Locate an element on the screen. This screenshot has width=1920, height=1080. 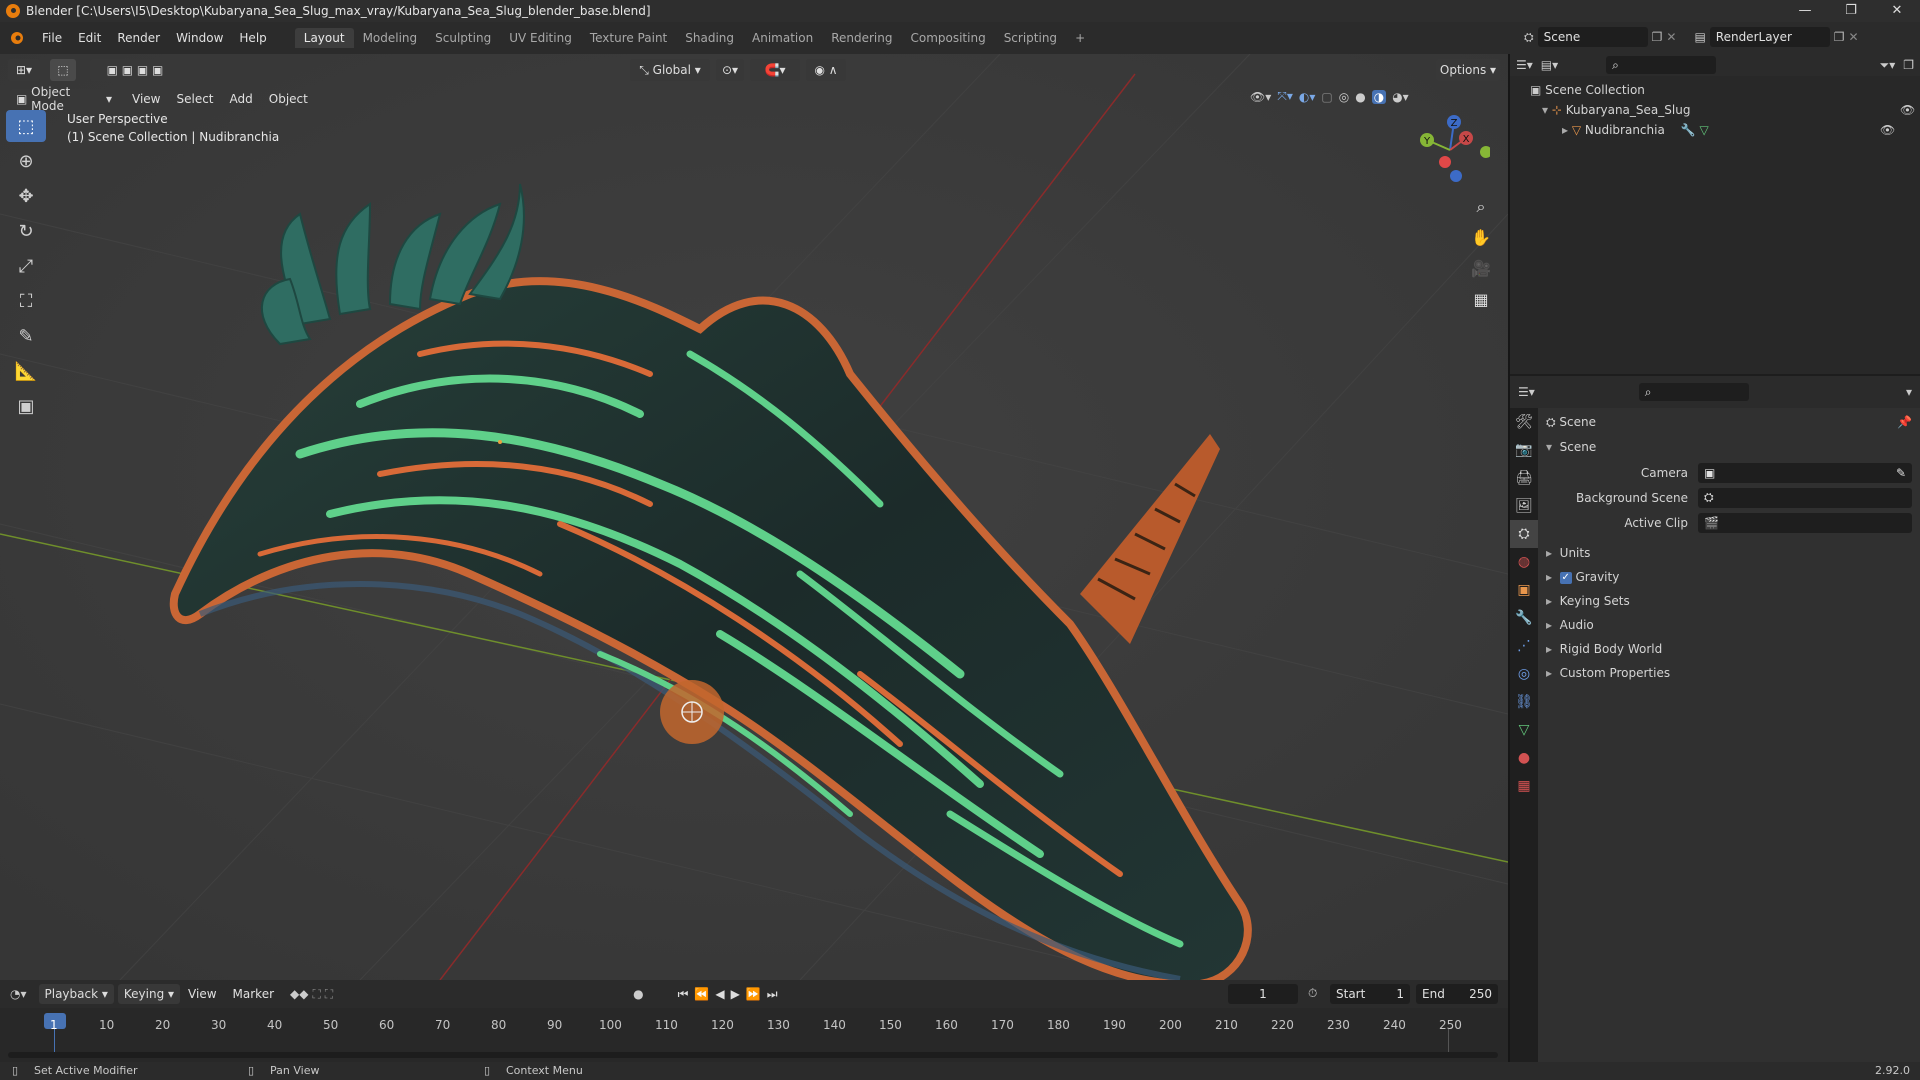
outliner-search-input: ⌕ is located at coordinates (1661, 65).